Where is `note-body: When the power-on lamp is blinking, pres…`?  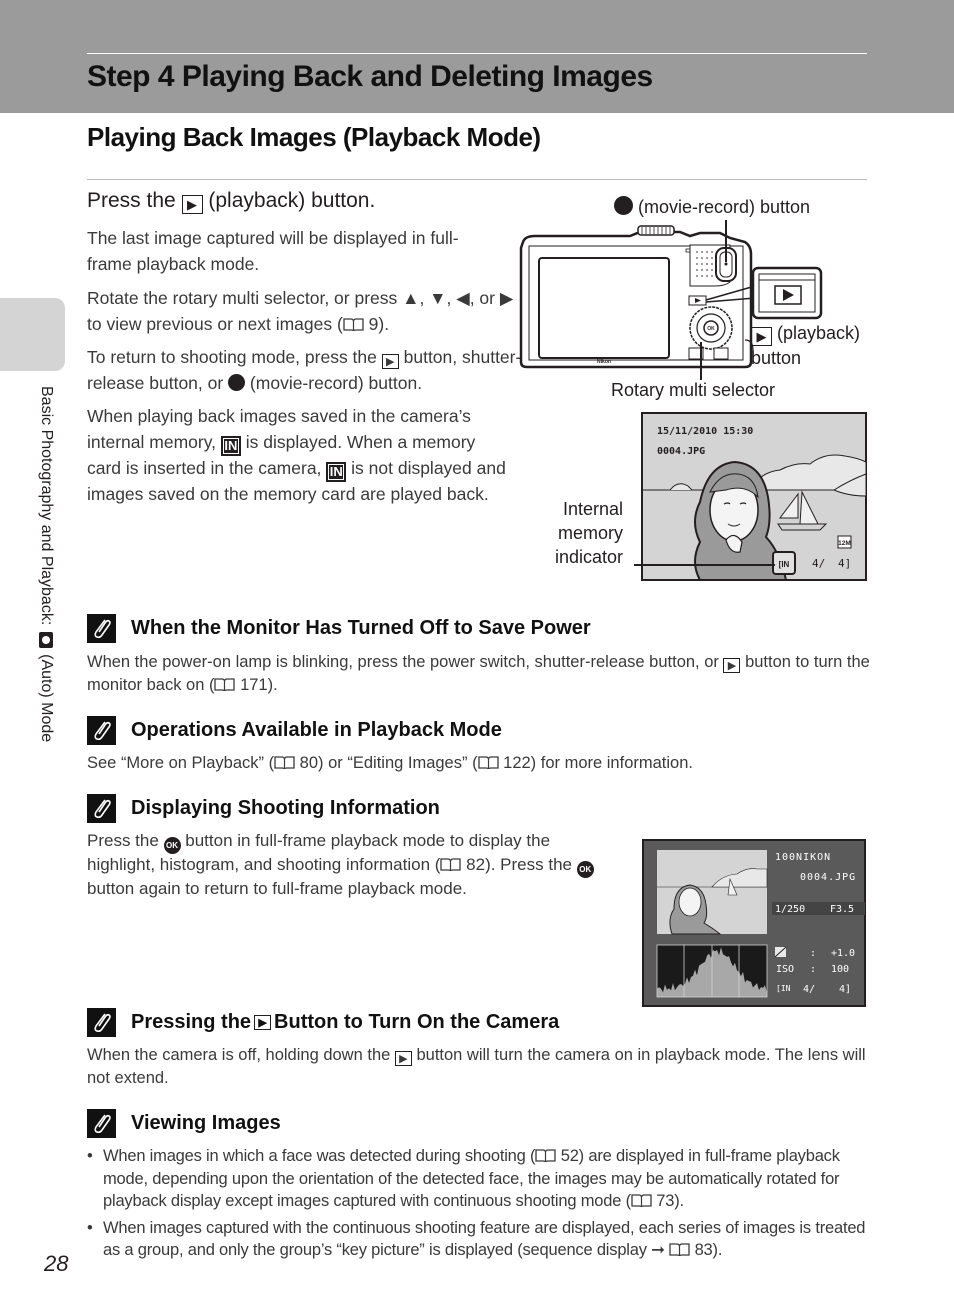 note-body: When the power-on lamp is blinking, pres… is located at coordinates (479, 673).